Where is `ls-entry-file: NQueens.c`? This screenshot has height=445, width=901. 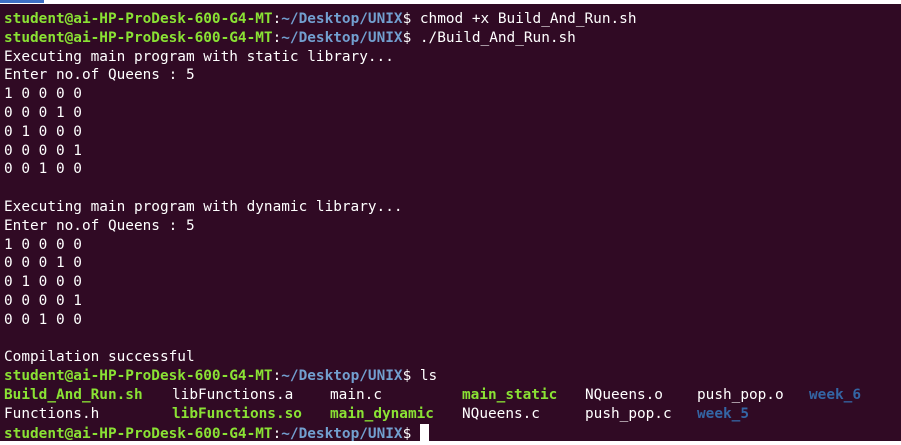
ls-entry-file: NQueens.c is located at coordinates (501, 413).